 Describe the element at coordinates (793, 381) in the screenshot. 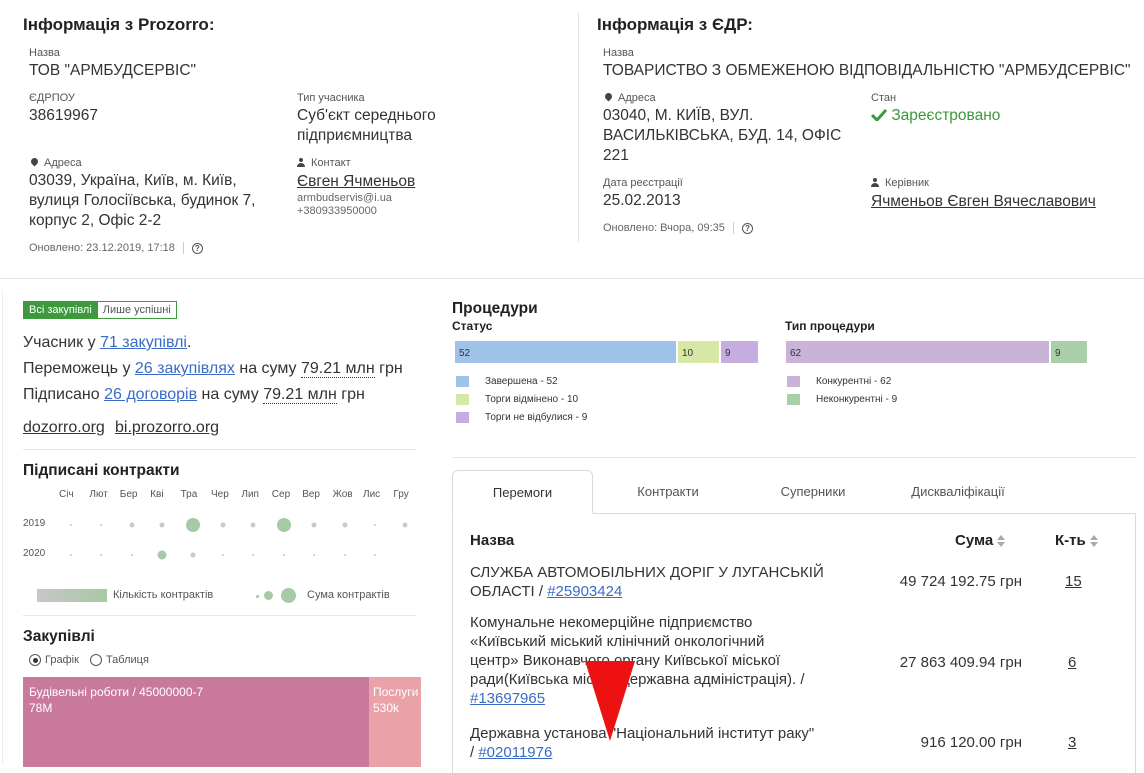

I see `type-legend-swatch` at that location.